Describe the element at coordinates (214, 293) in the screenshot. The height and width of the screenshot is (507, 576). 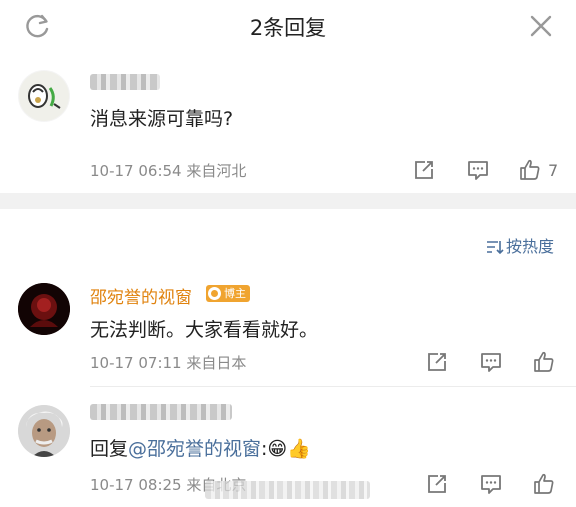
I see `badge-icon` at that location.